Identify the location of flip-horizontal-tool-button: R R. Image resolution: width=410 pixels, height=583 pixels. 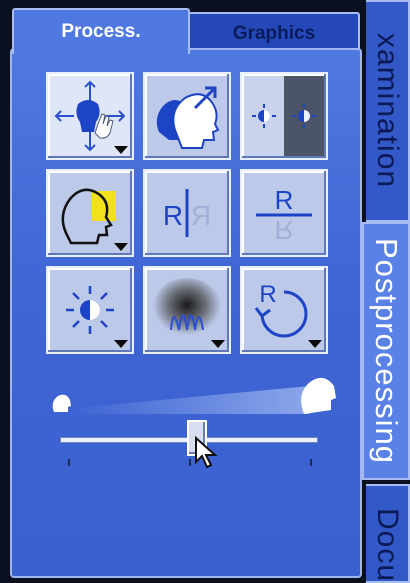
(187, 213).